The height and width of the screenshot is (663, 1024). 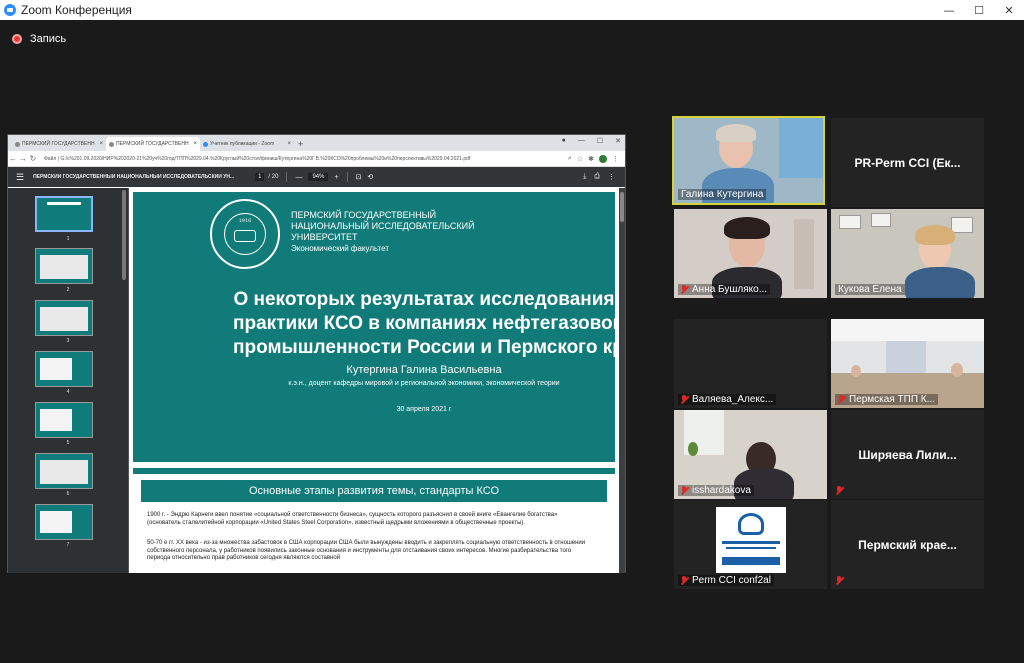 I want to click on extensions-area: ⌕ ☆ ✱ ⋮, so click(x=593, y=158).